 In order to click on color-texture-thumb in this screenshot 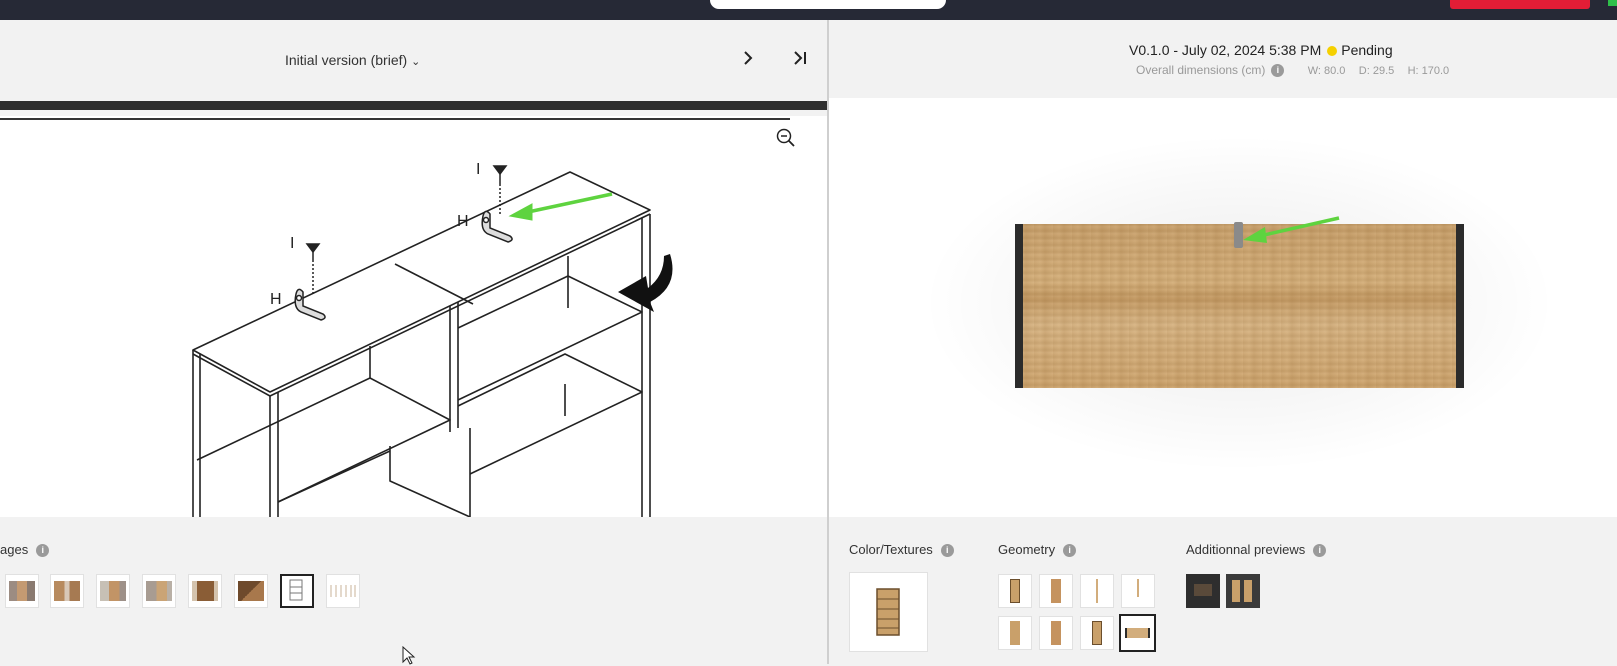, I will do `click(888, 612)`.